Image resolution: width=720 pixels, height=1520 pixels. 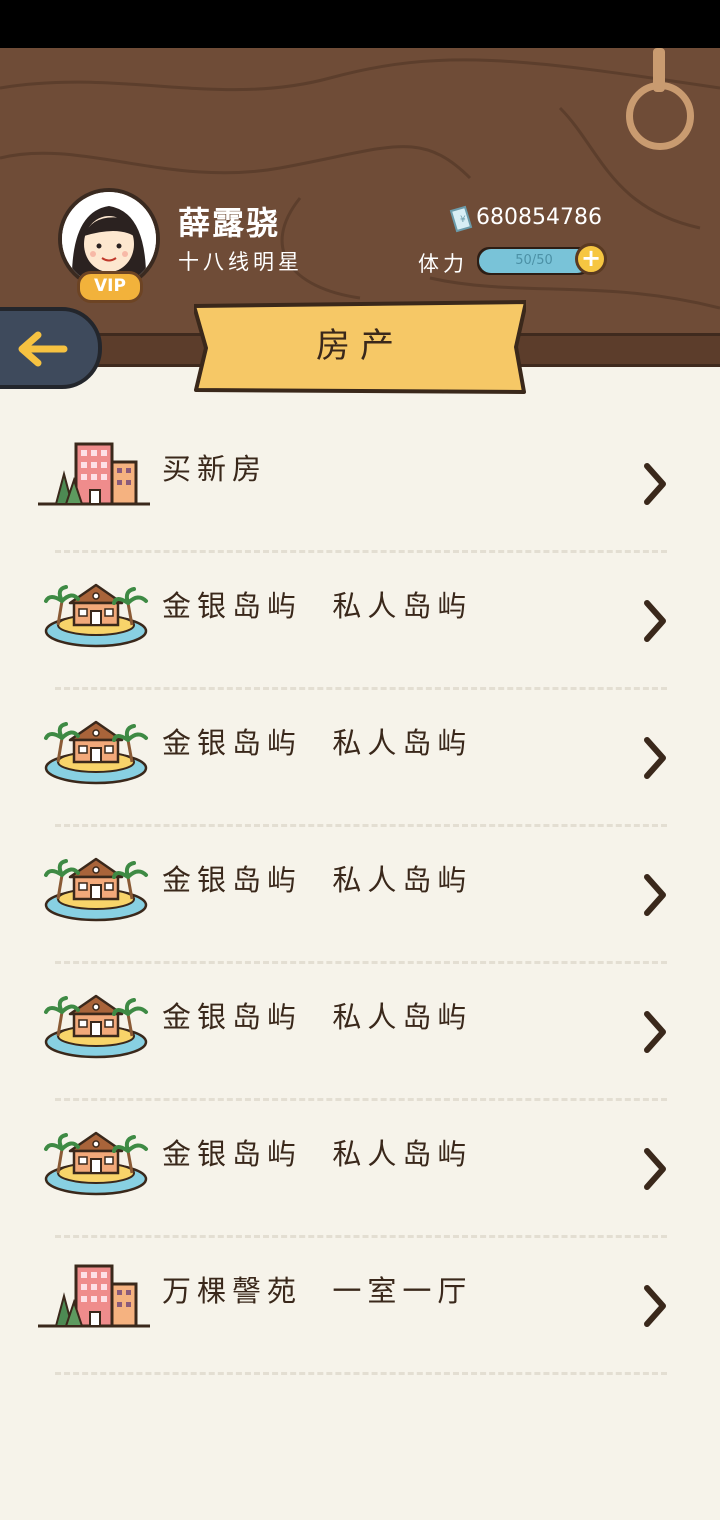 What do you see at coordinates (660, 116) in the screenshot?
I see `hanging-ring-icon` at bounding box center [660, 116].